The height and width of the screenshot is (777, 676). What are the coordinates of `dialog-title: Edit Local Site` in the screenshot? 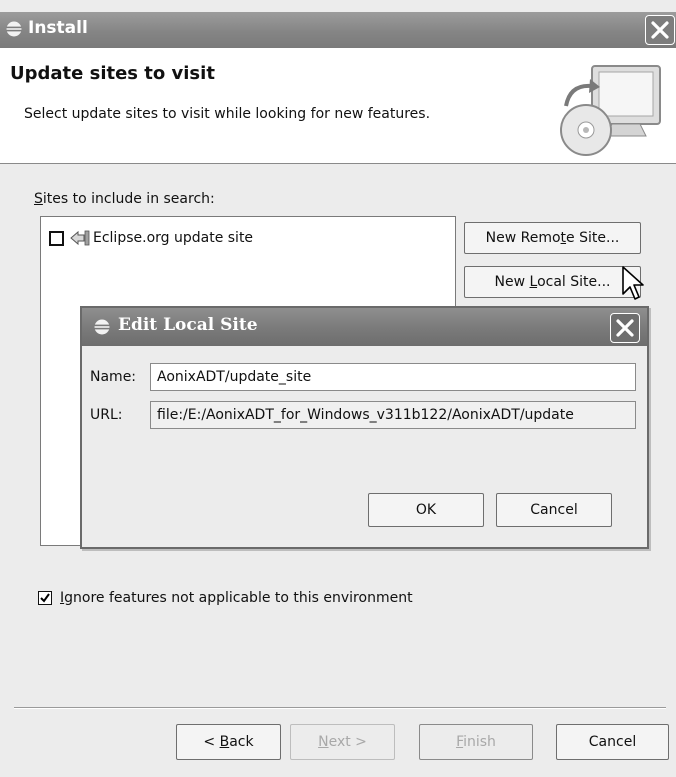 It's located at (188, 325).